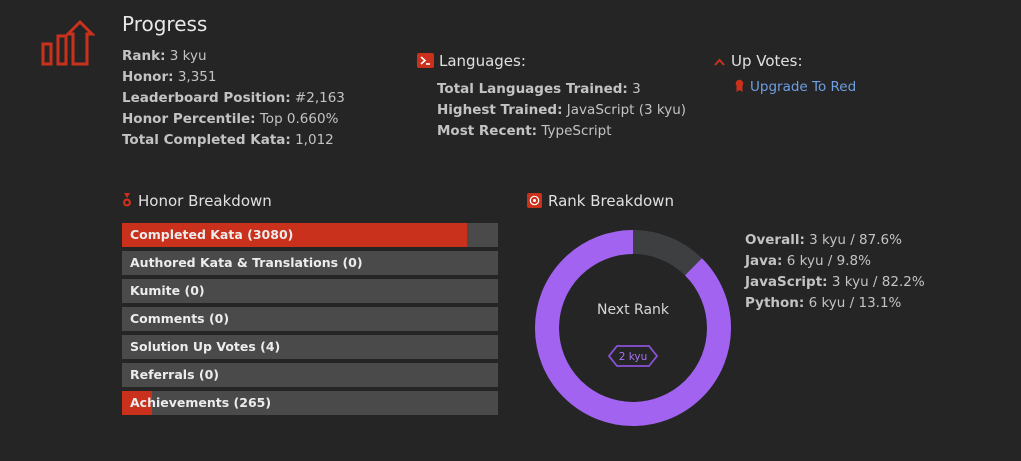 The height and width of the screenshot is (461, 1021). What do you see at coordinates (246, 262) in the screenshot?
I see `honor-bar-label: Authored Kata & Translations (0)` at bounding box center [246, 262].